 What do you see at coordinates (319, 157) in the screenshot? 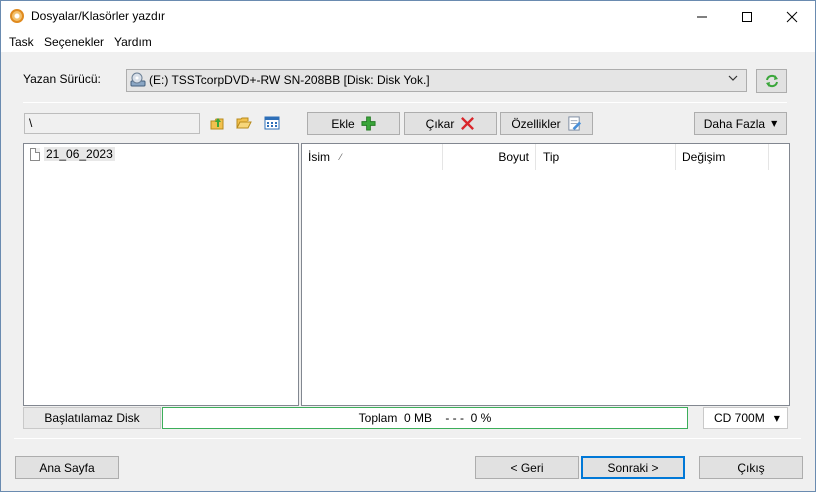
I see `column-name-label: İsim` at bounding box center [319, 157].